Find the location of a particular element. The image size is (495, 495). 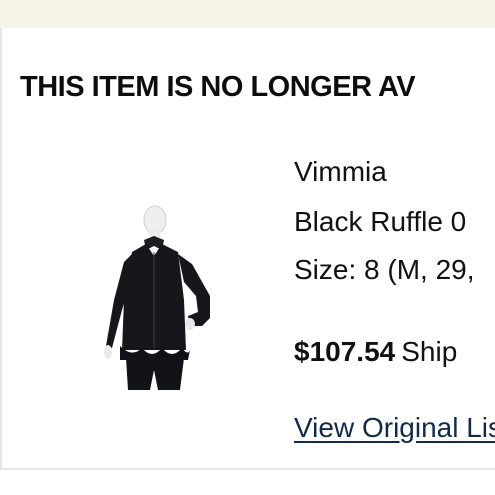

unavailable-heading: THIS ITEM IS NO LONGER AV is located at coordinates (218, 87).